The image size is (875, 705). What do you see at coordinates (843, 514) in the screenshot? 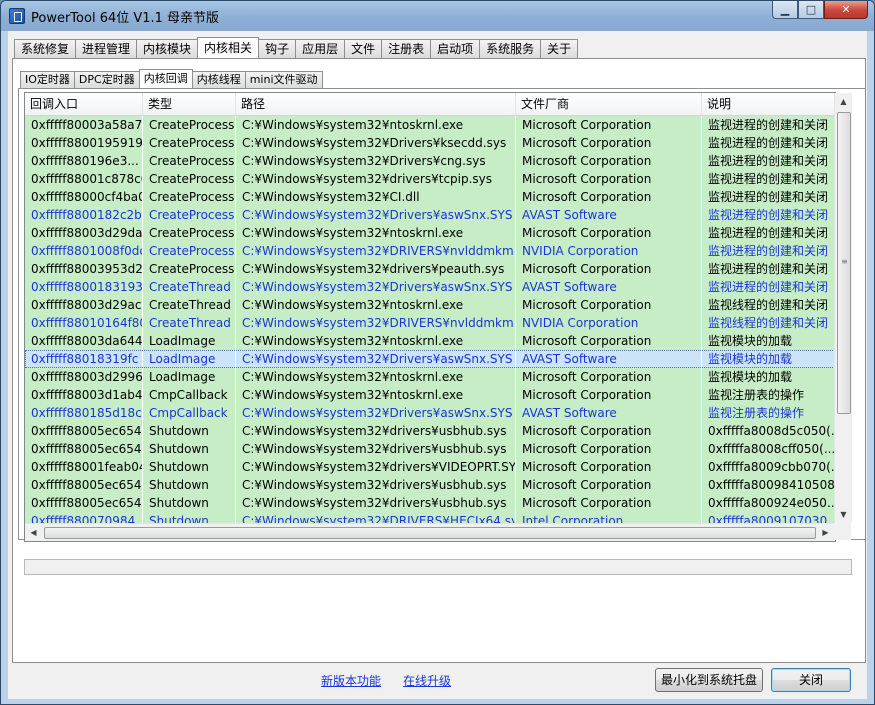
I see `scroll-down-icon: ▼` at bounding box center [843, 514].